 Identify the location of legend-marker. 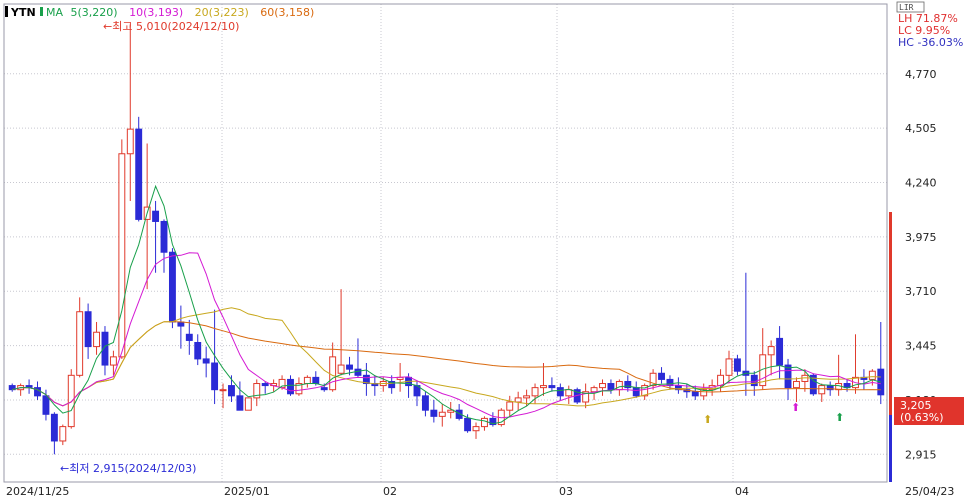
(6, 11).